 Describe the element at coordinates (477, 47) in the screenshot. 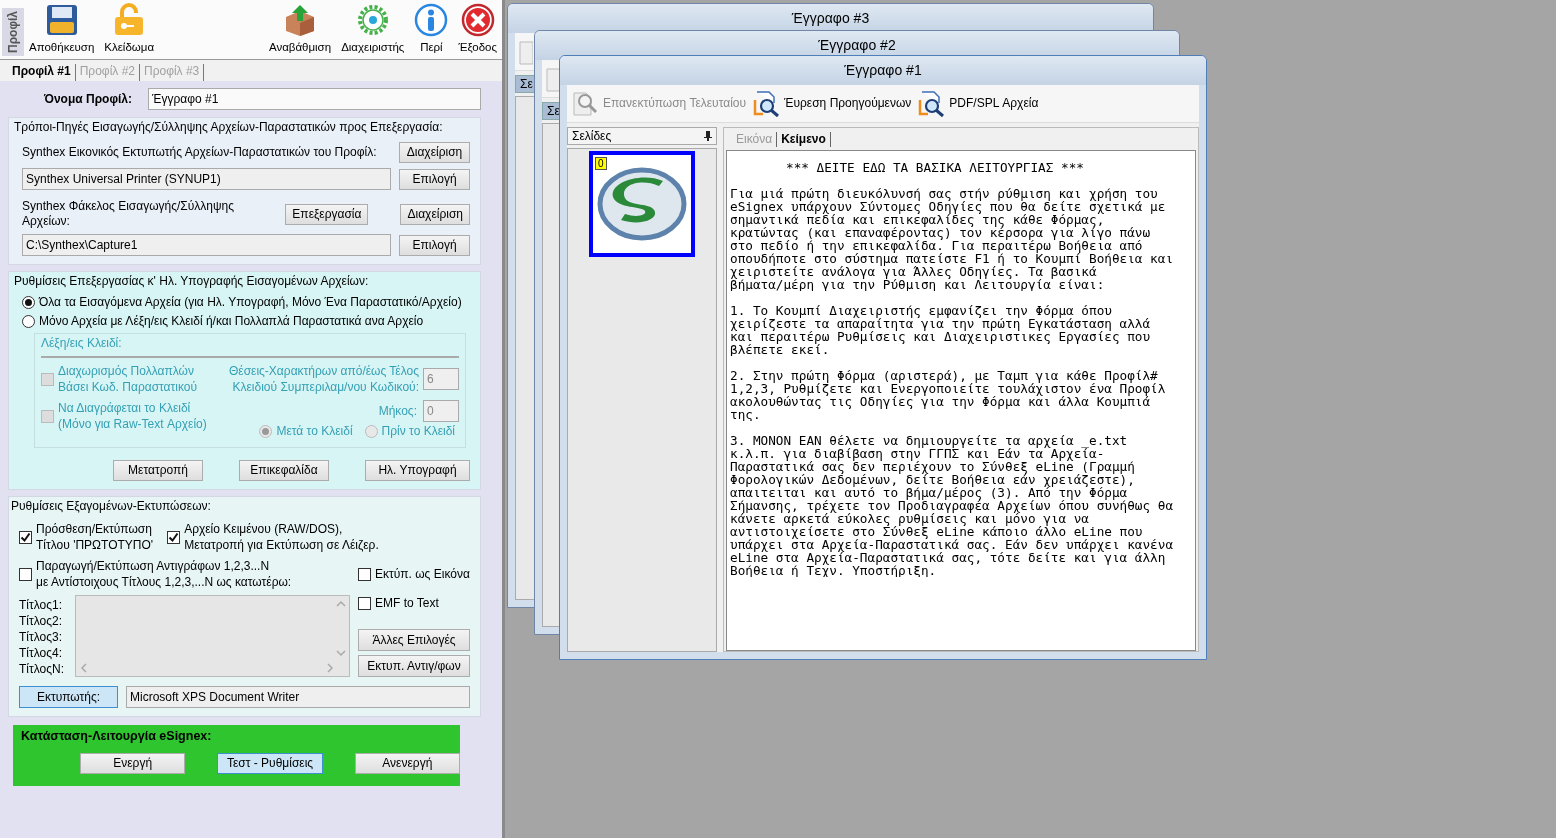

I see `toolbar-label: Έξοδος` at that location.